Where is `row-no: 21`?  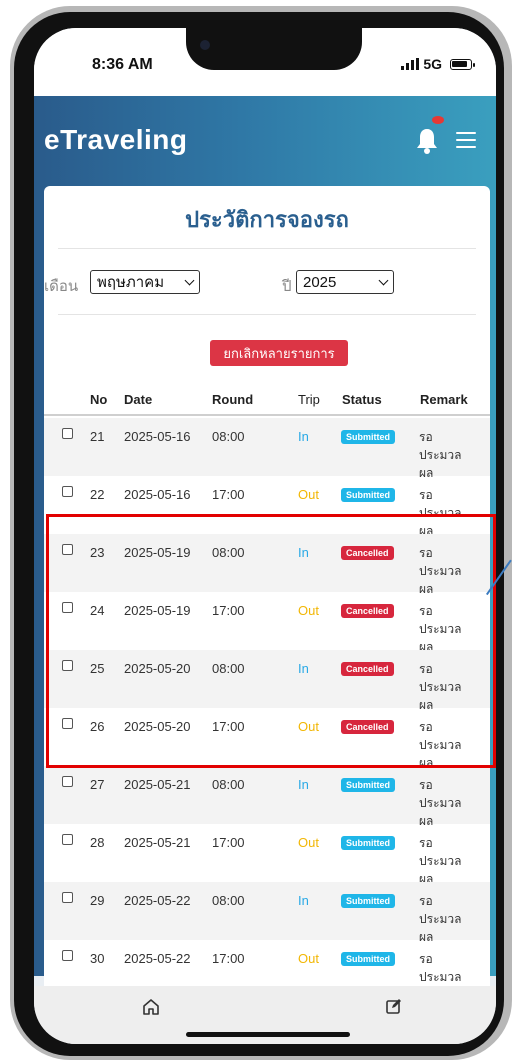
row-no: 21 is located at coordinates (97, 436).